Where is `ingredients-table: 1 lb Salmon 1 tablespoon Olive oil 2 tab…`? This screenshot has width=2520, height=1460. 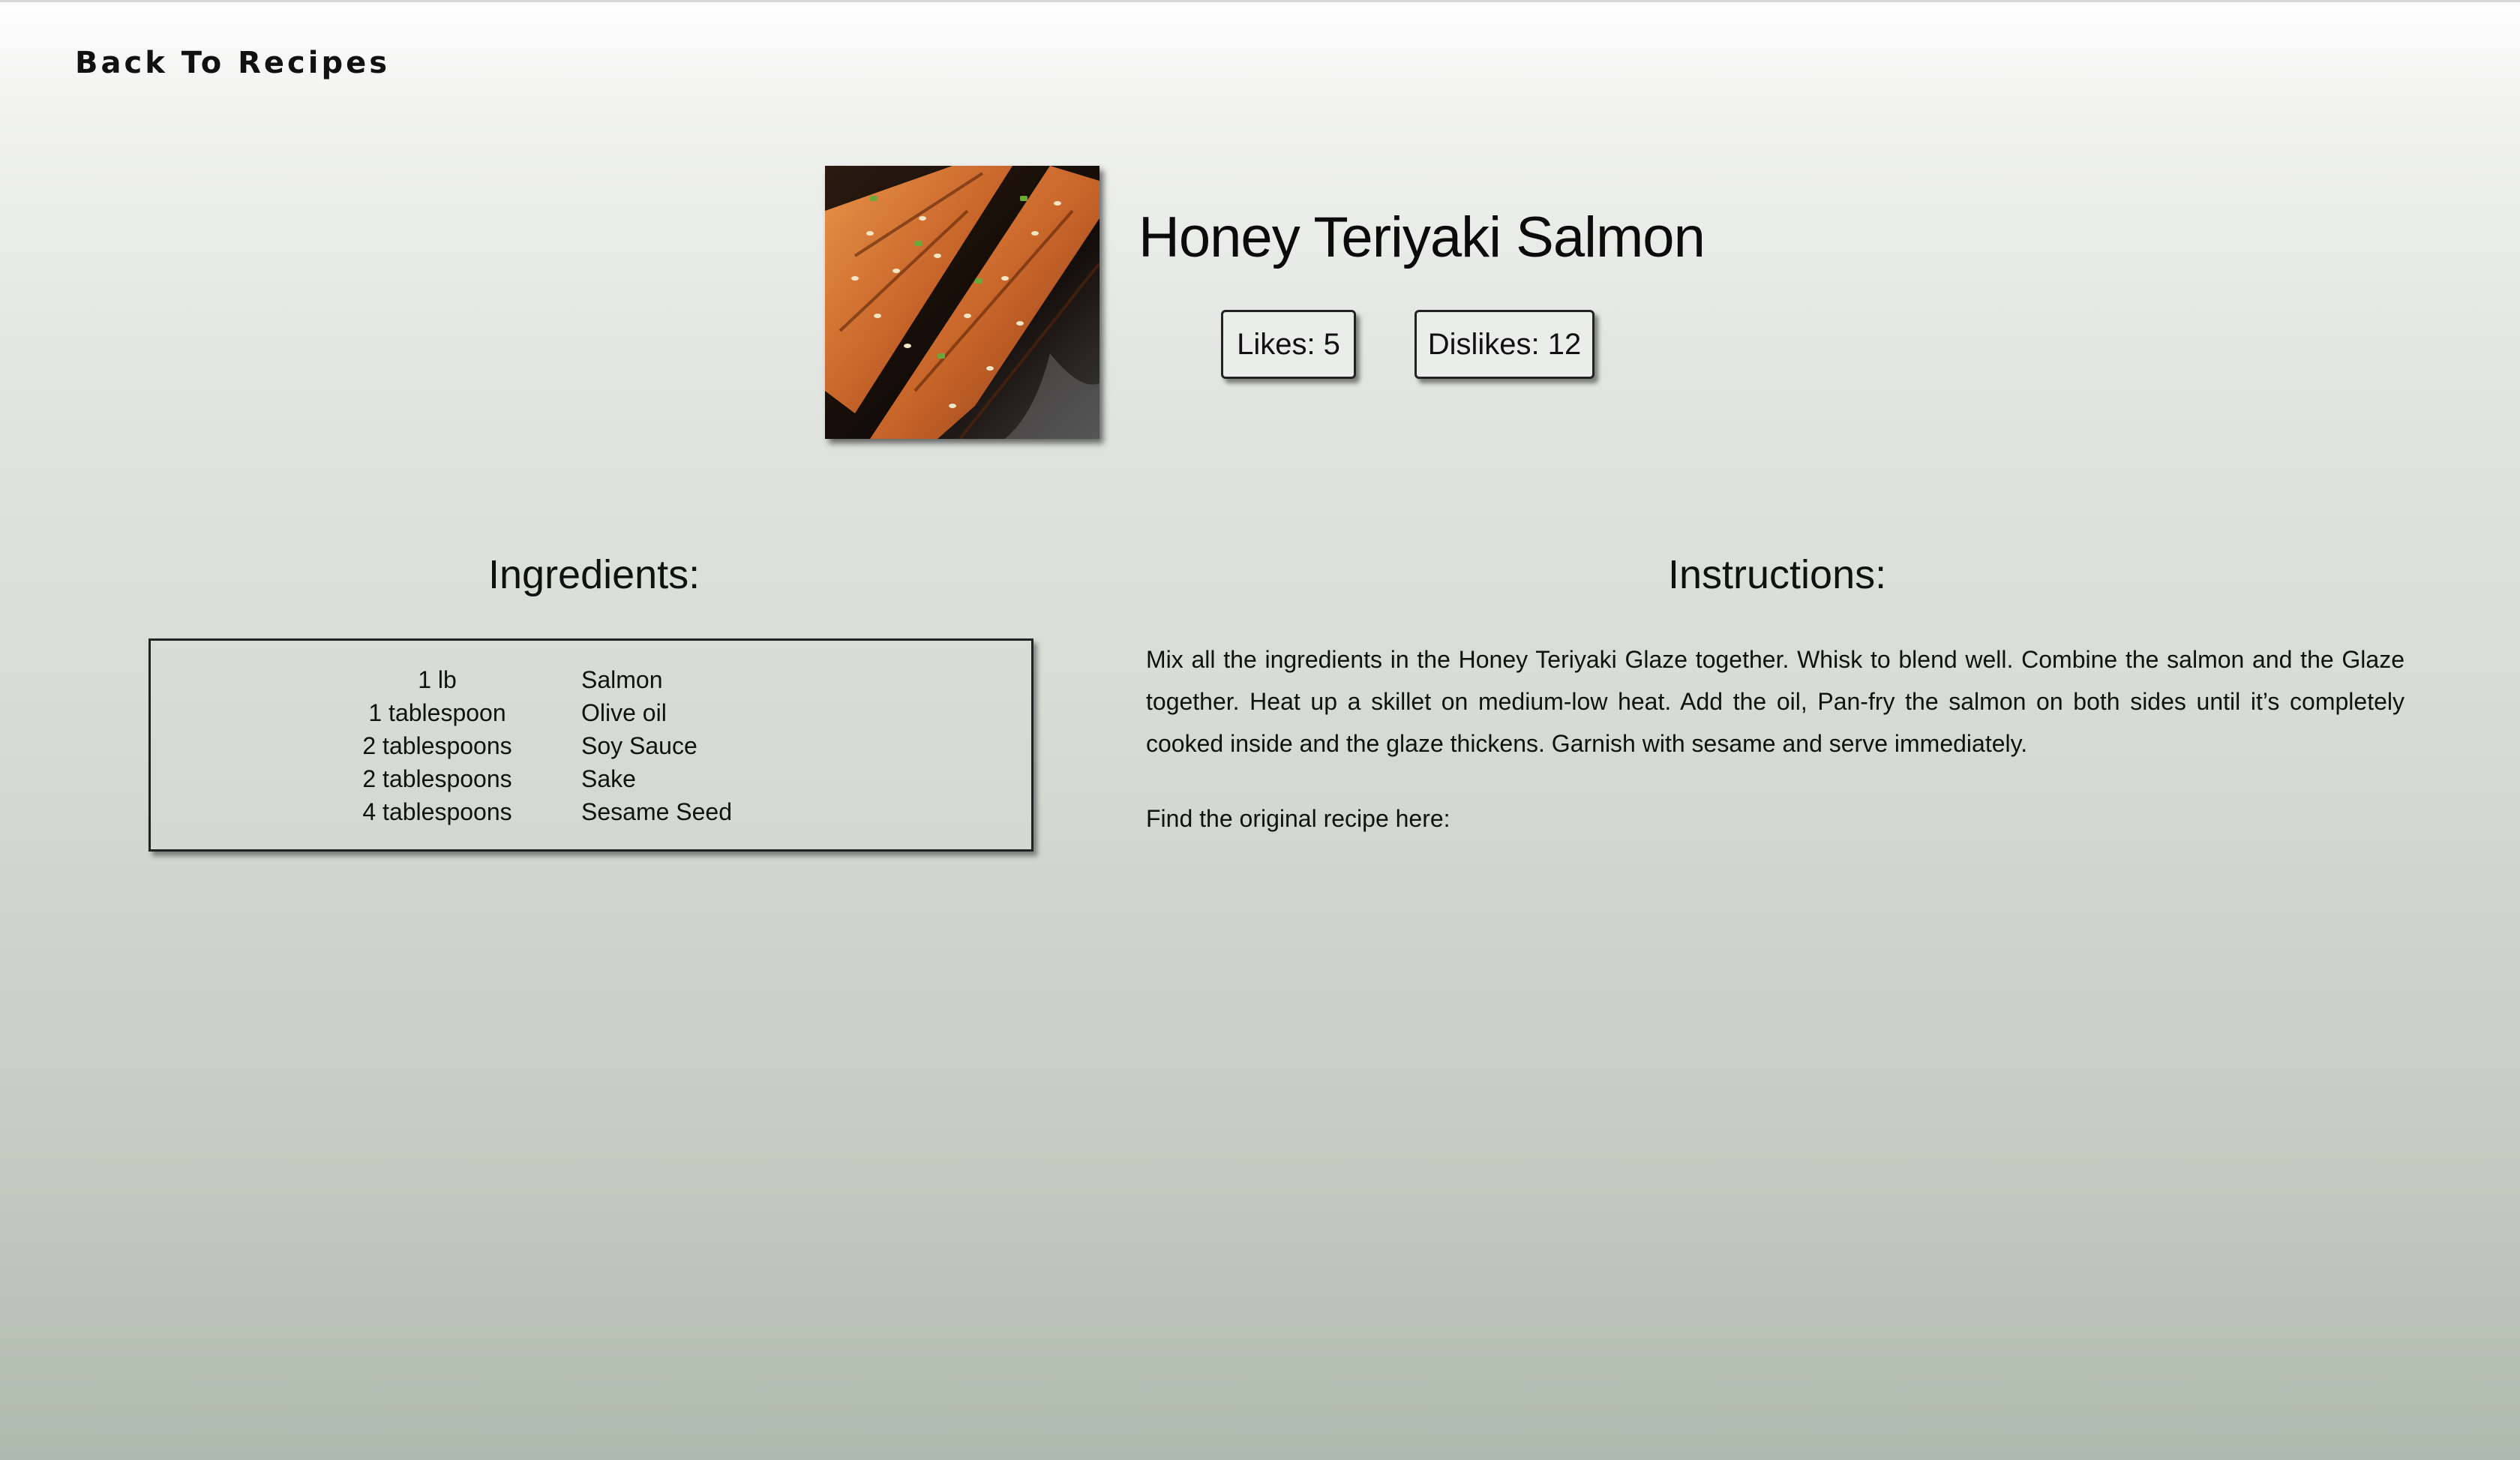
ingredients-table: 1 lb Salmon 1 tablespoon Olive oil 2 tab… is located at coordinates (591, 745).